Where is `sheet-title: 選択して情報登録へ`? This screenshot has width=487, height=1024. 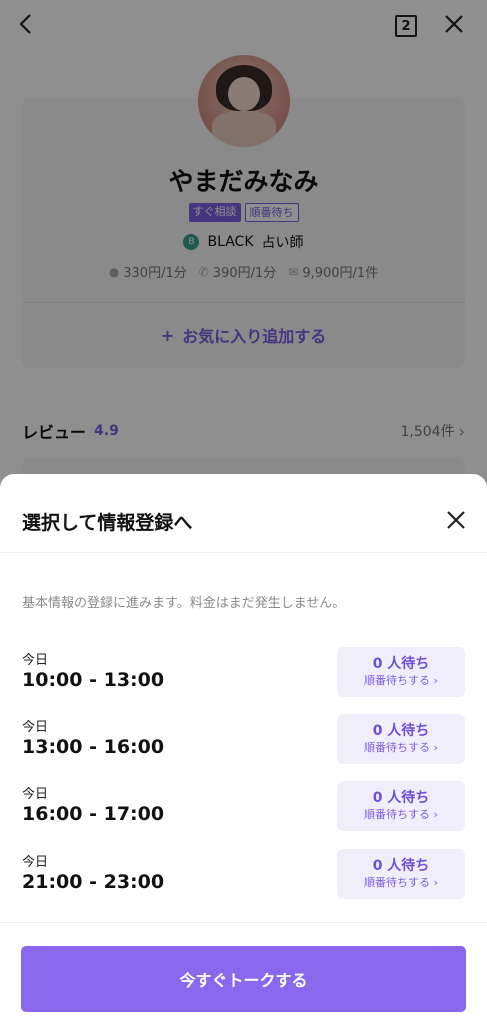
sheet-title: 選択して情報登録へ is located at coordinates (107, 523).